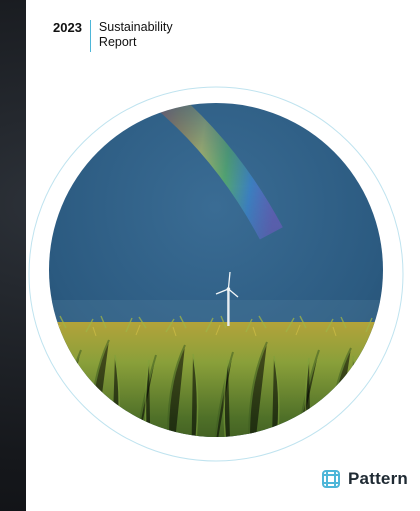 Image resolution: width=420 pixels, height=511 pixels. I want to click on cover-header: 2023 Sustainability Report, so click(113, 36).